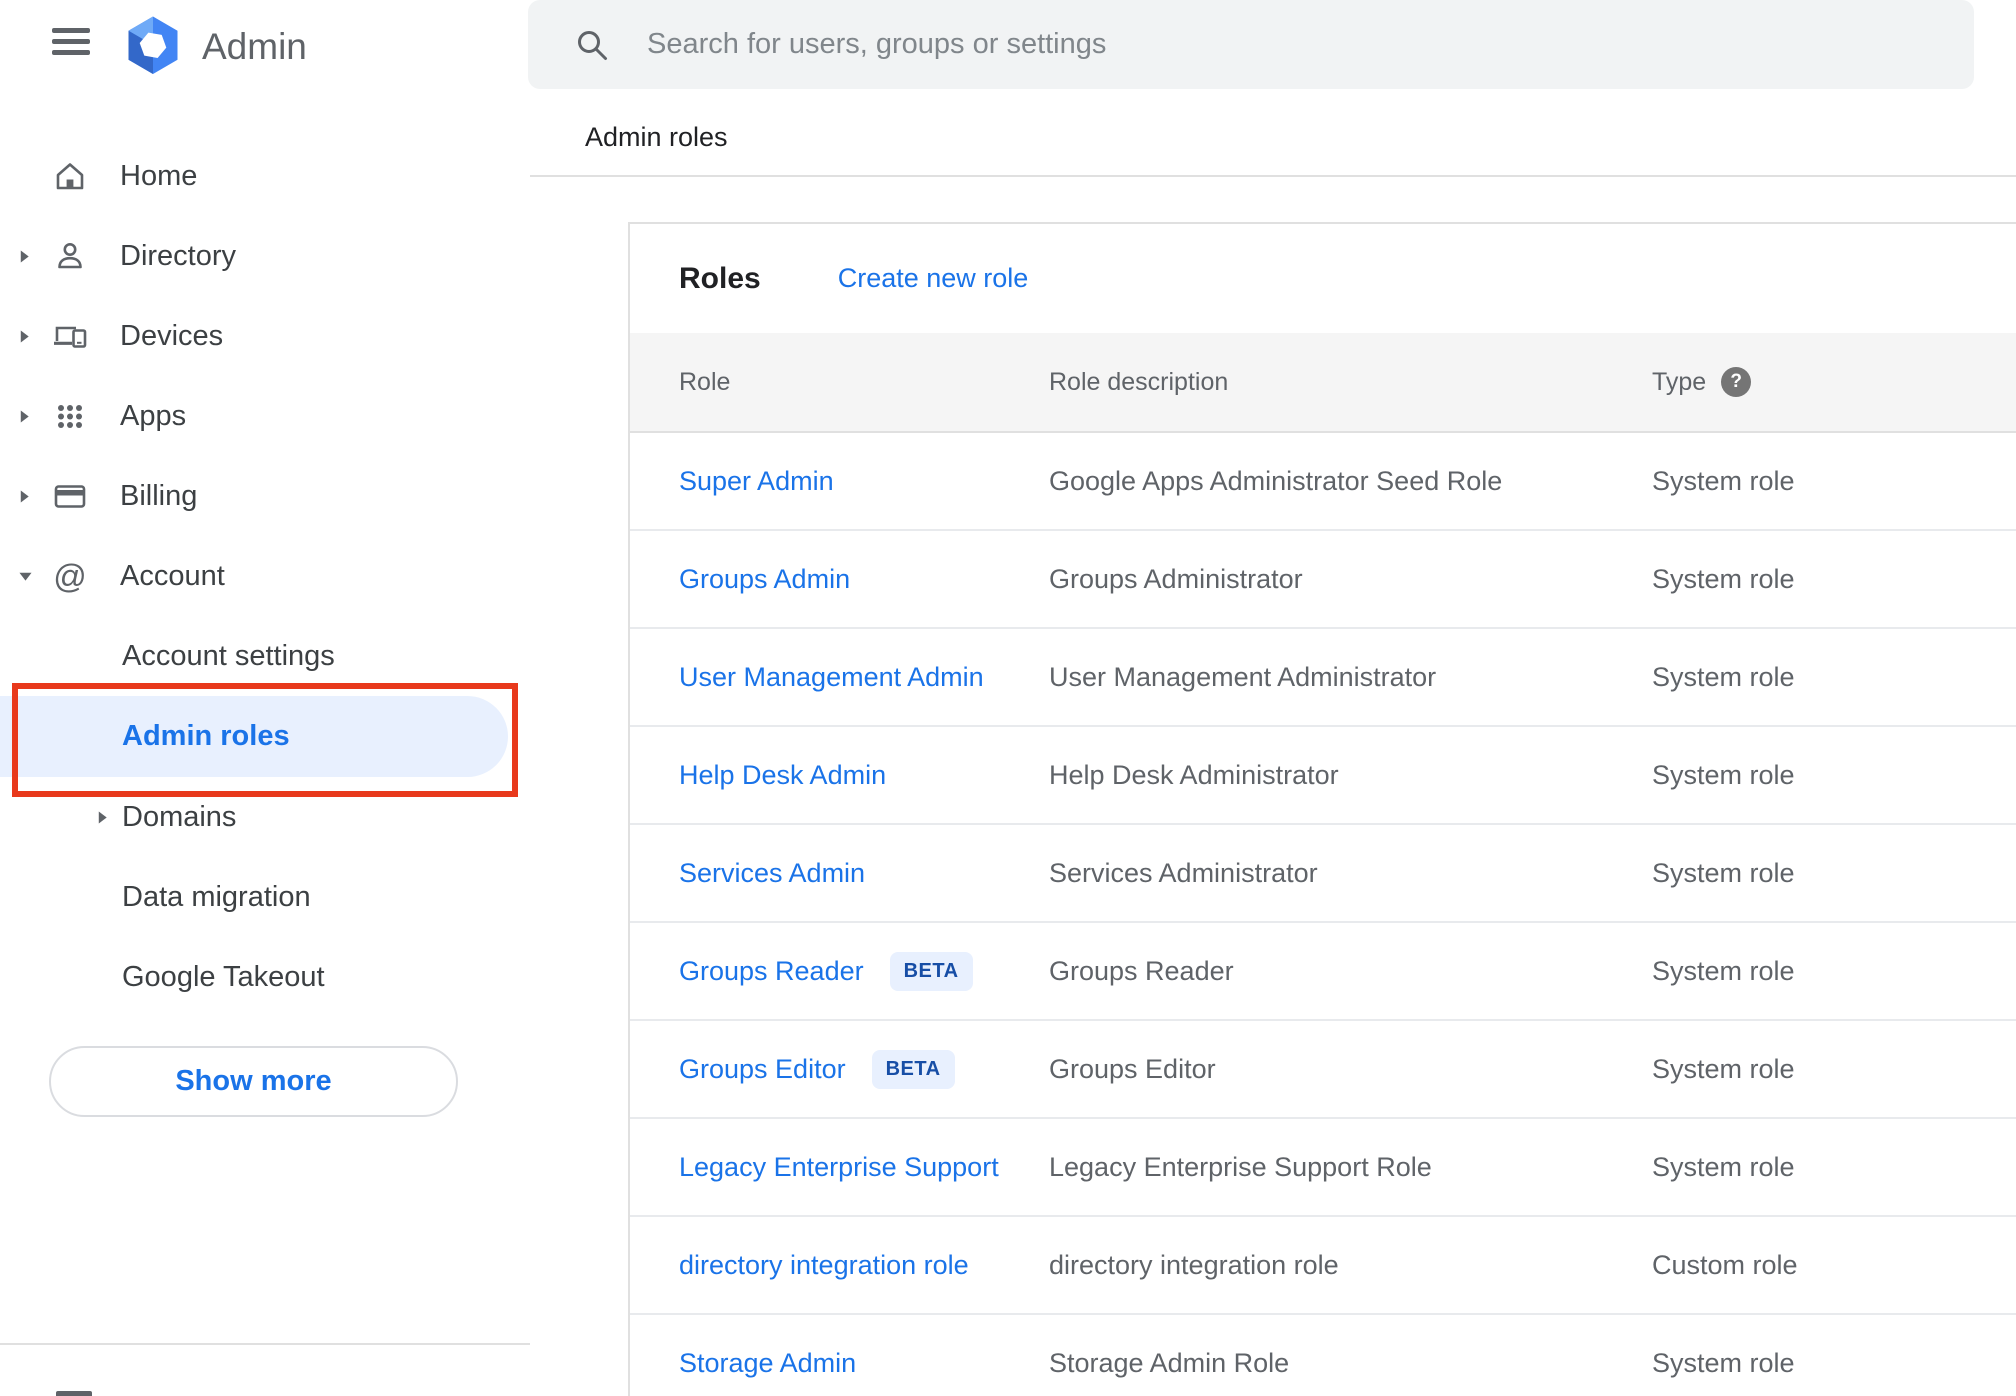  What do you see at coordinates (1194, 1264) in the screenshot?
I see `role-description: directory integration role` at bounding box center [1194, 1264].